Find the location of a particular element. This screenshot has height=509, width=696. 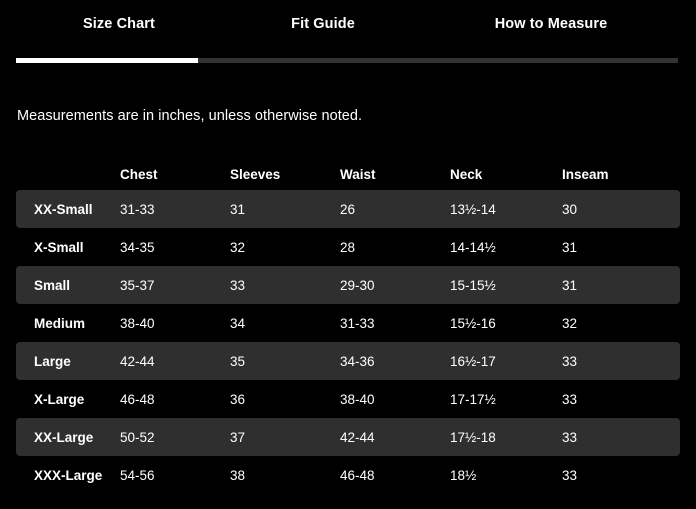

cell-size: X-Large is located at coordinates (59, 399).